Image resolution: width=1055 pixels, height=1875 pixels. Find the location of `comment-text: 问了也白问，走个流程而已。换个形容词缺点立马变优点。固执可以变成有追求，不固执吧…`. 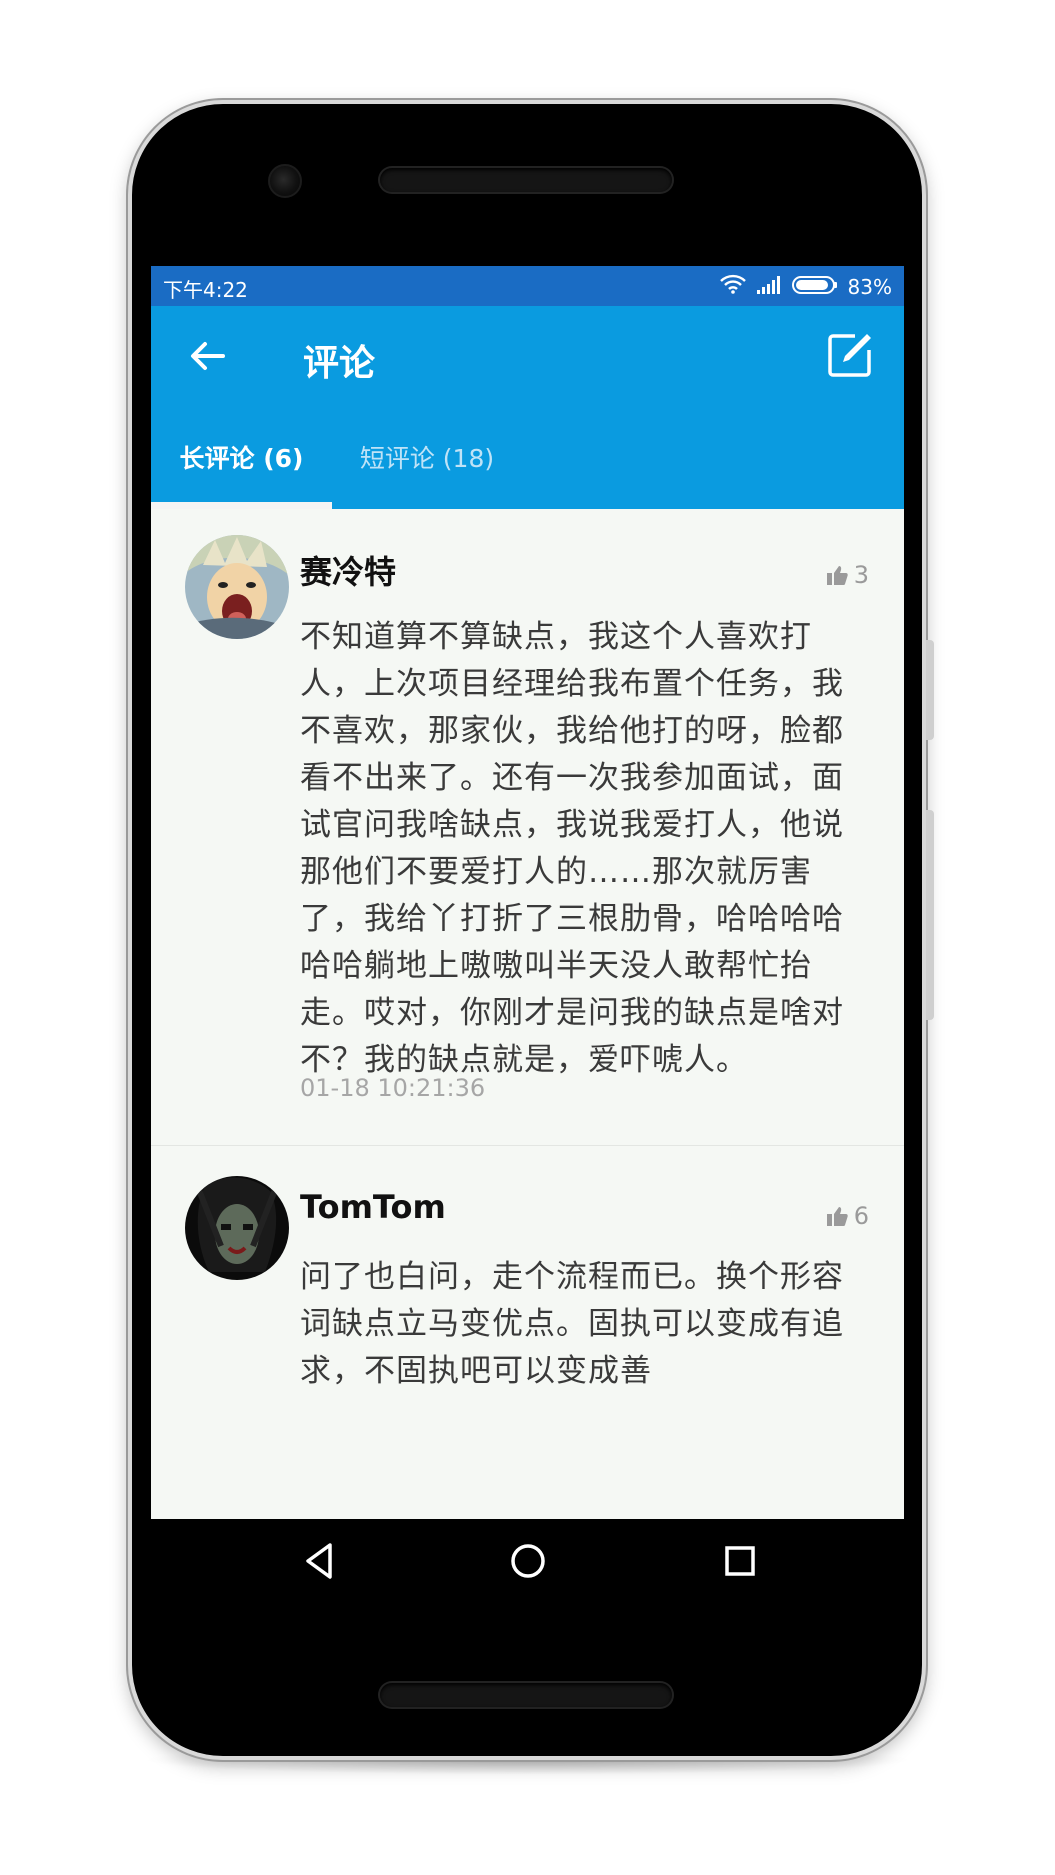

comment-text: 问了也白问，走个流程而已。换个形容词缺点立马变优点。固执可以变成有追求，不固执吧… is located at coordinates (572, 1324).